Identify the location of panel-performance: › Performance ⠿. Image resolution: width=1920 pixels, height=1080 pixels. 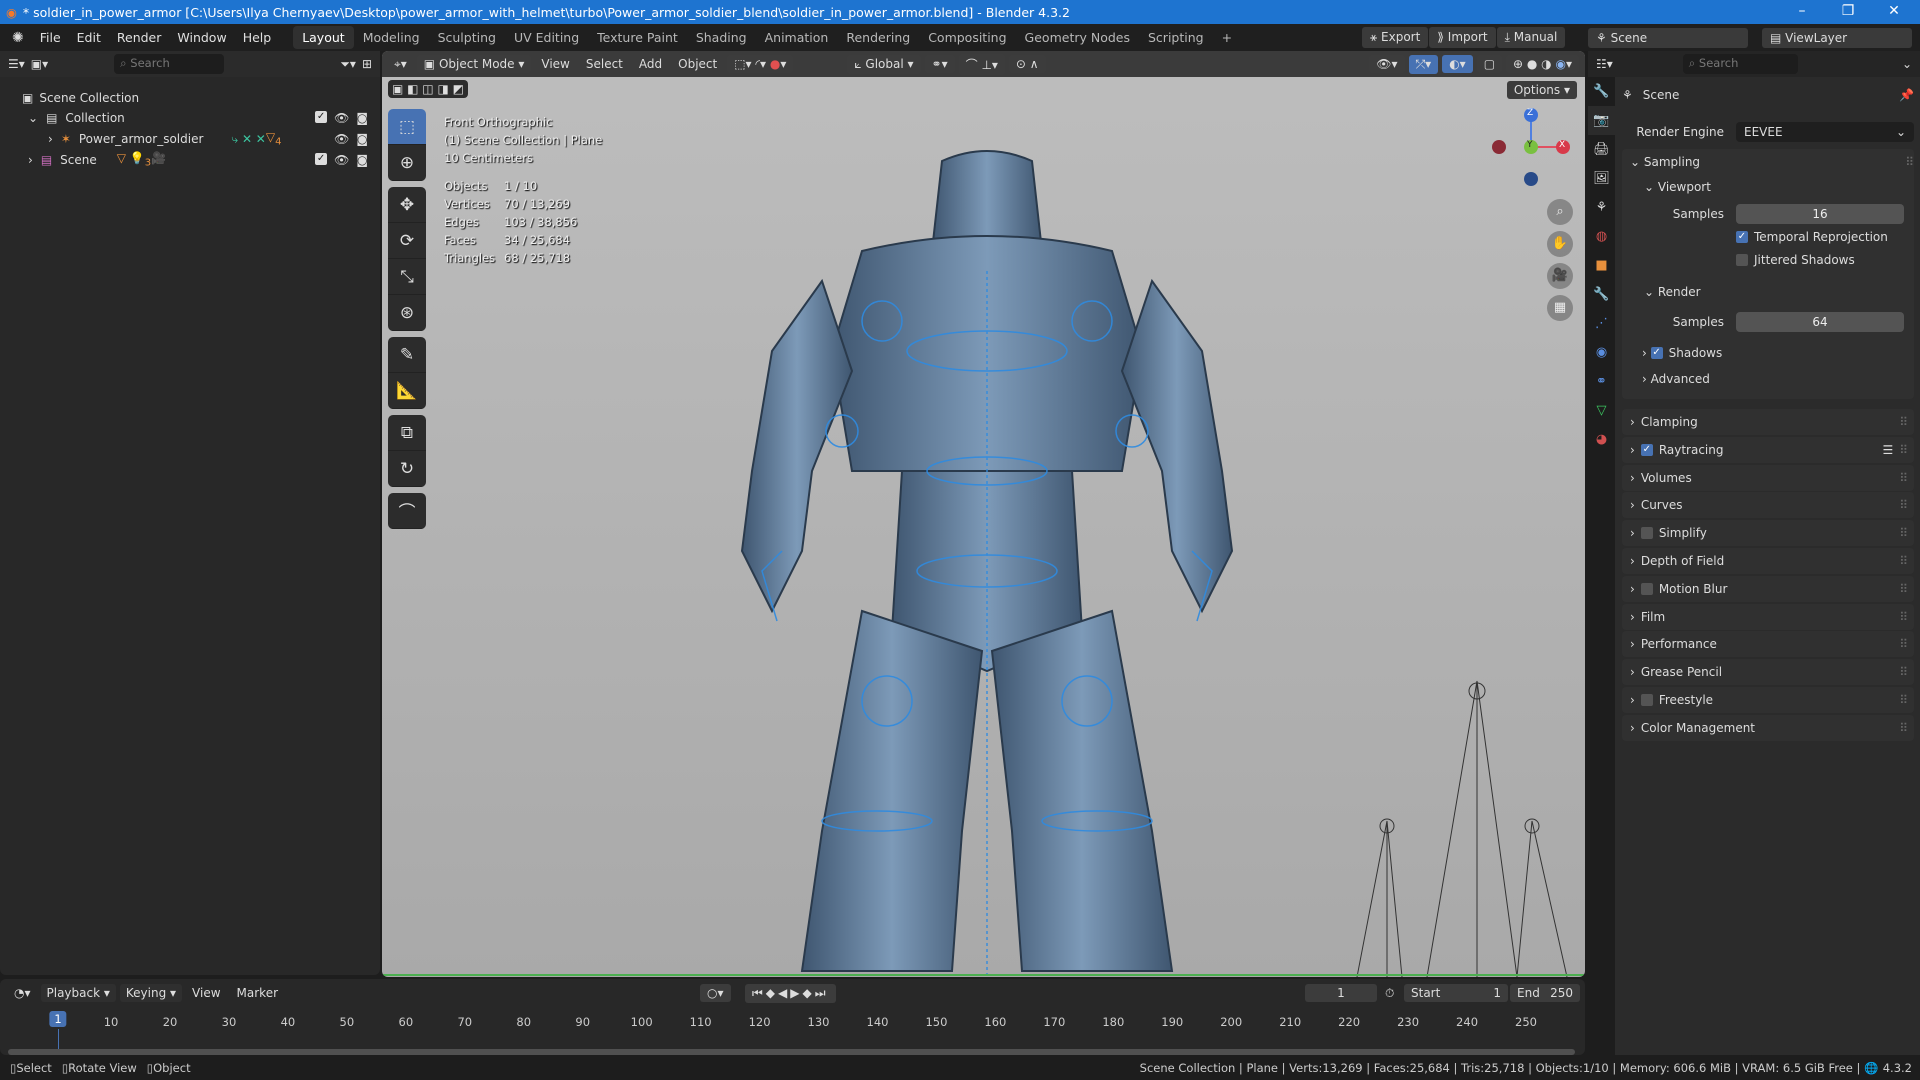
(1768, 644).